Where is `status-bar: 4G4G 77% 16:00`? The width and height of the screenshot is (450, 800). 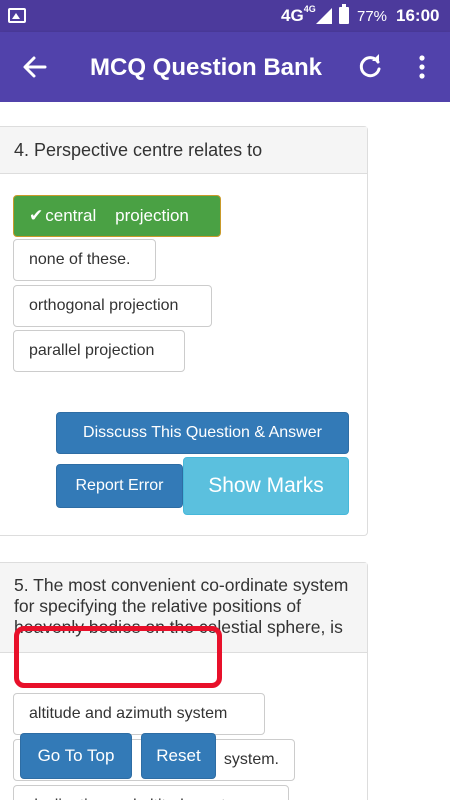 status-bar: 4G4G 77% 16:00 is located at coordinates (225, 16).